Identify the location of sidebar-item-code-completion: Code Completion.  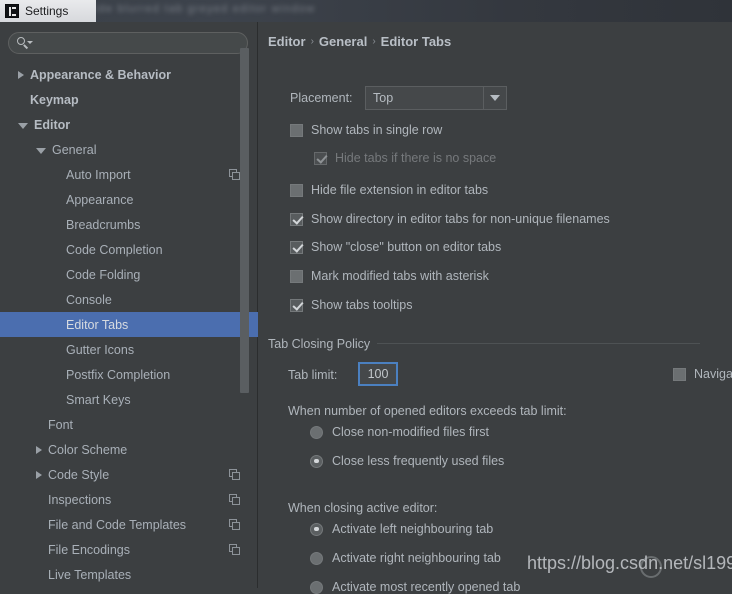
(129, 249).